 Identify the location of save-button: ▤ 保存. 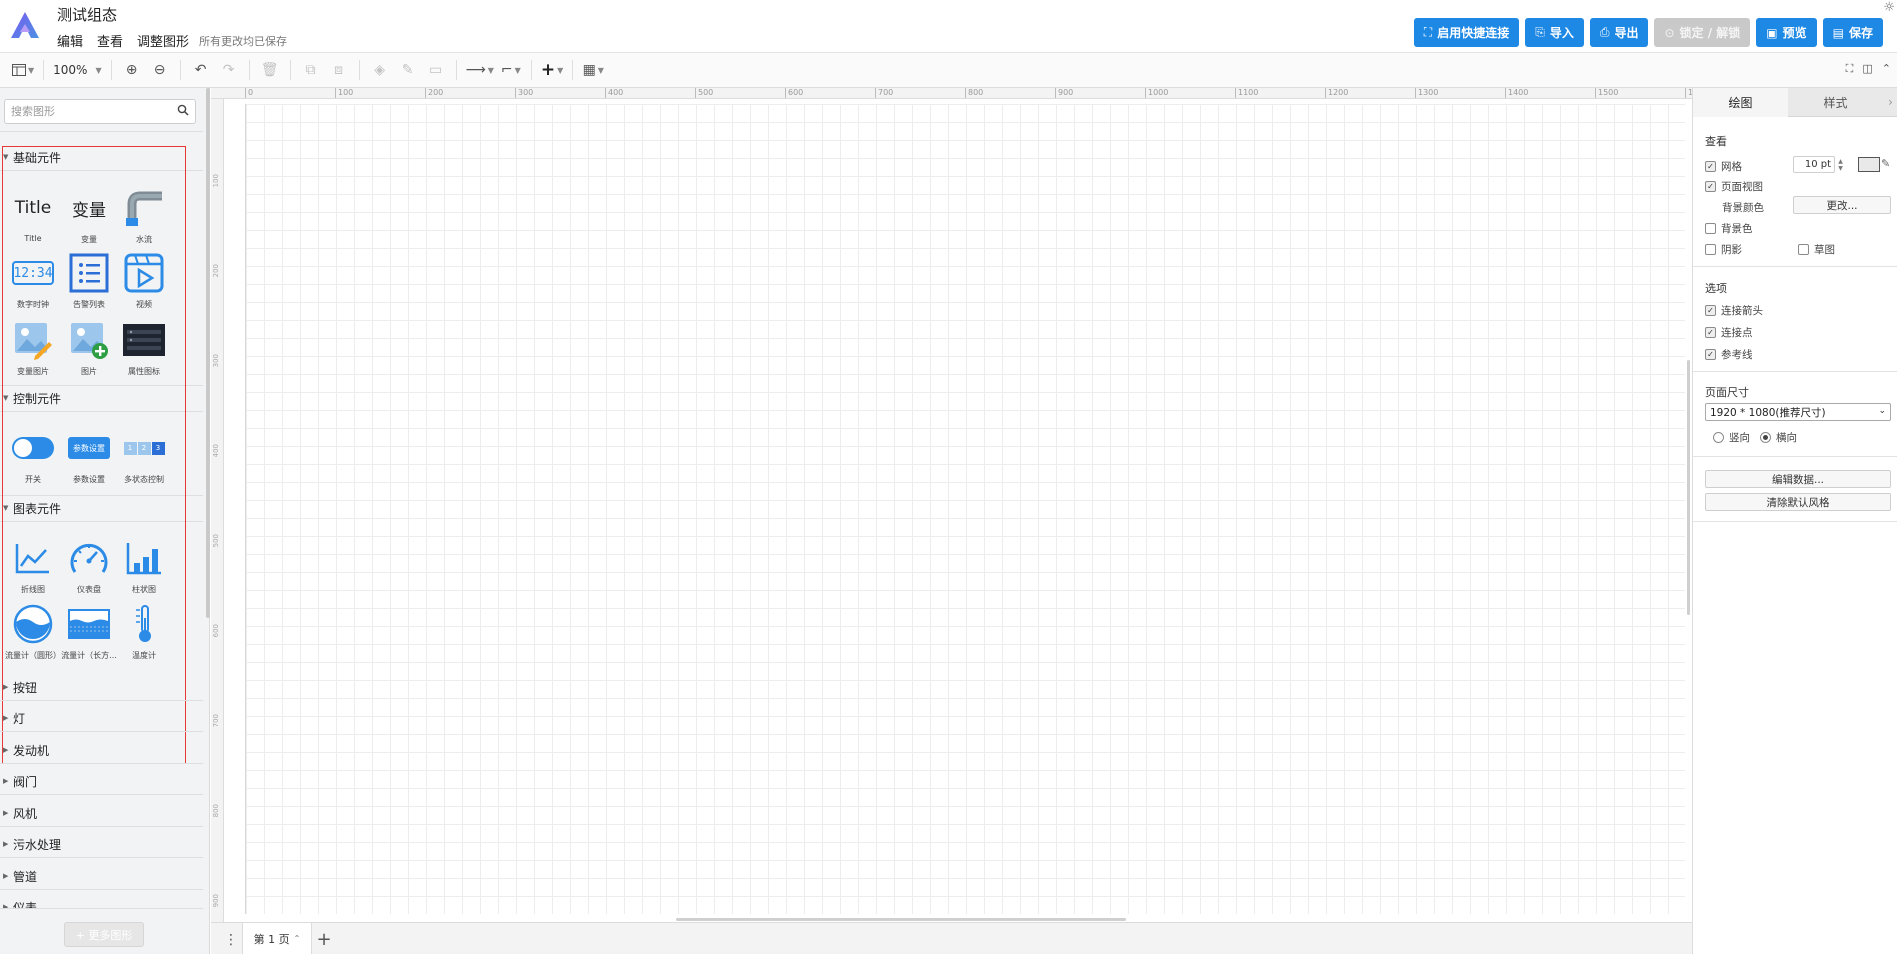
(1852, 32).